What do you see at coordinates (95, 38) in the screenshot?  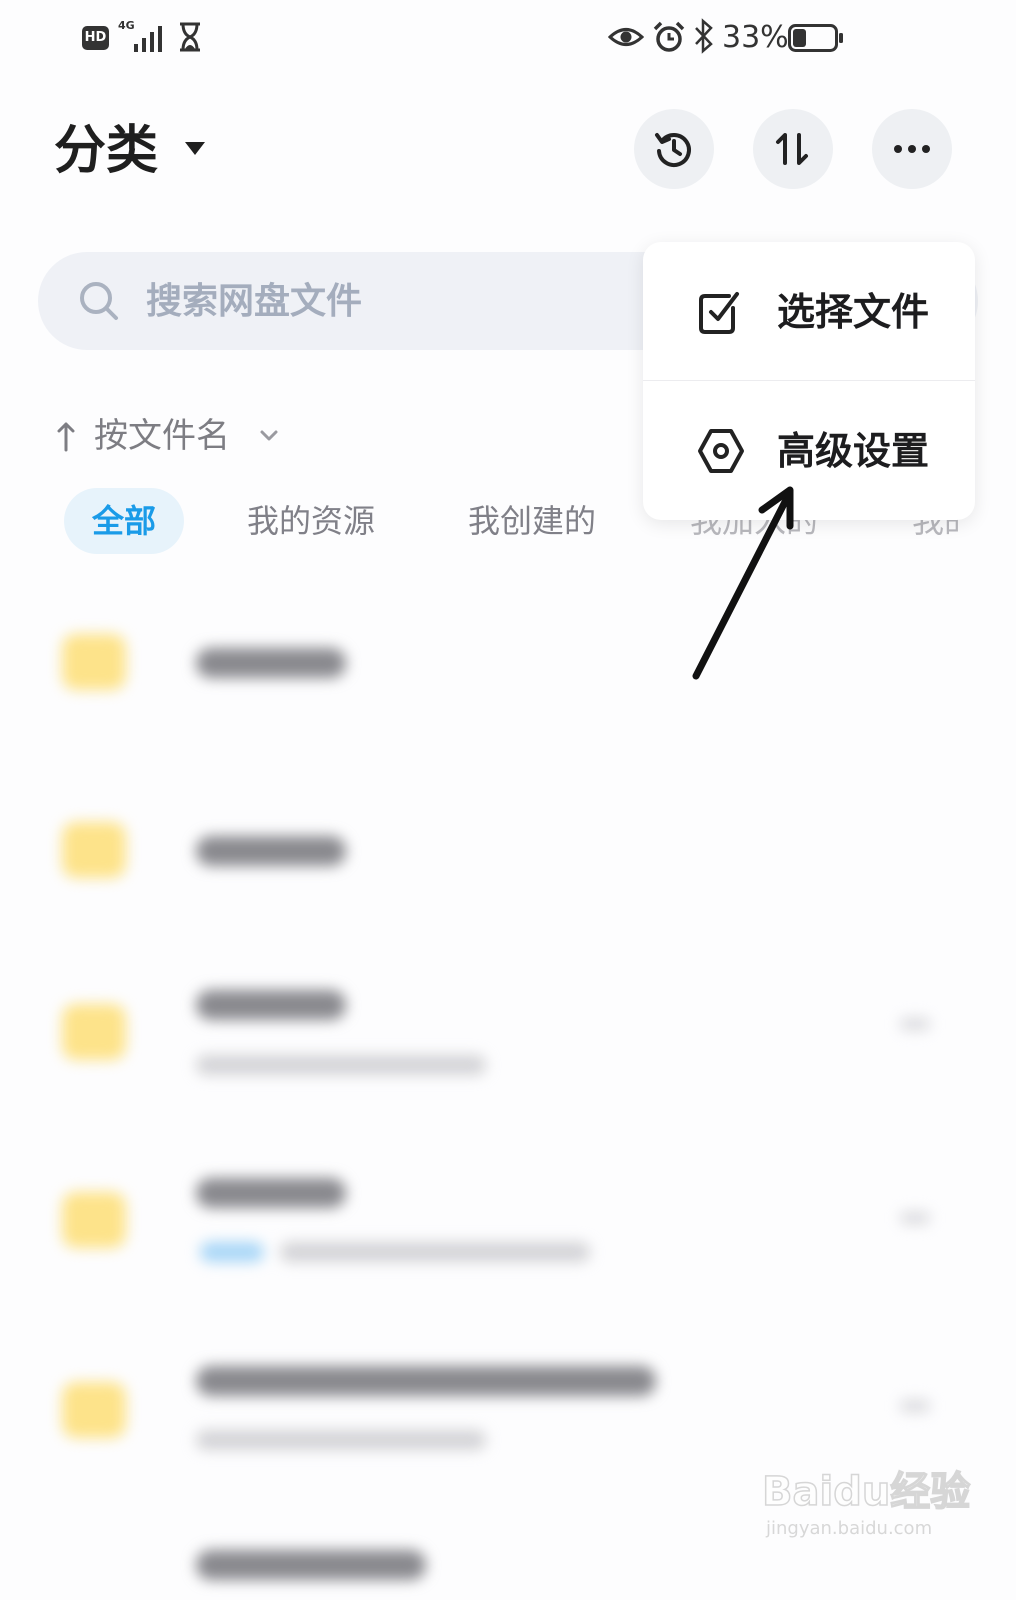 I see `hd-badge: HD` at bounding box center [95, 38].